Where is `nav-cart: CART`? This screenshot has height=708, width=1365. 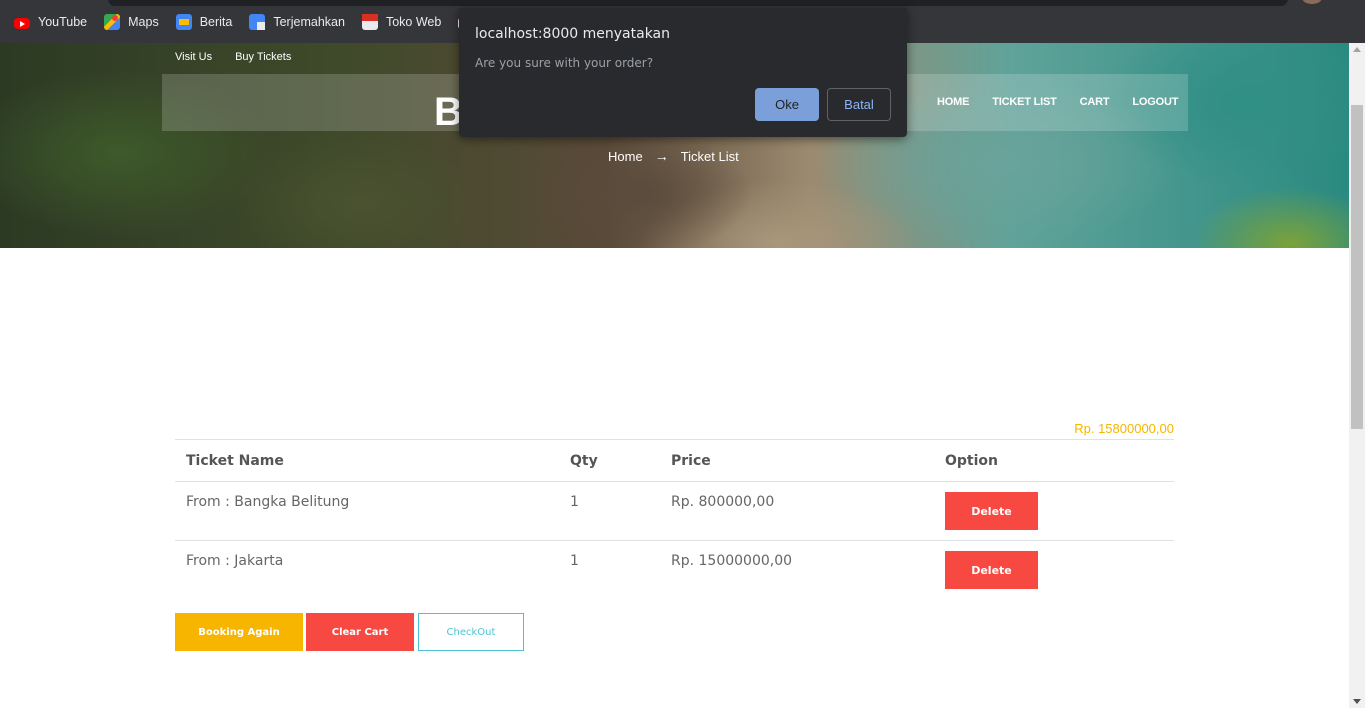
nav-cart: CART is located at coordinates (1095, 102).